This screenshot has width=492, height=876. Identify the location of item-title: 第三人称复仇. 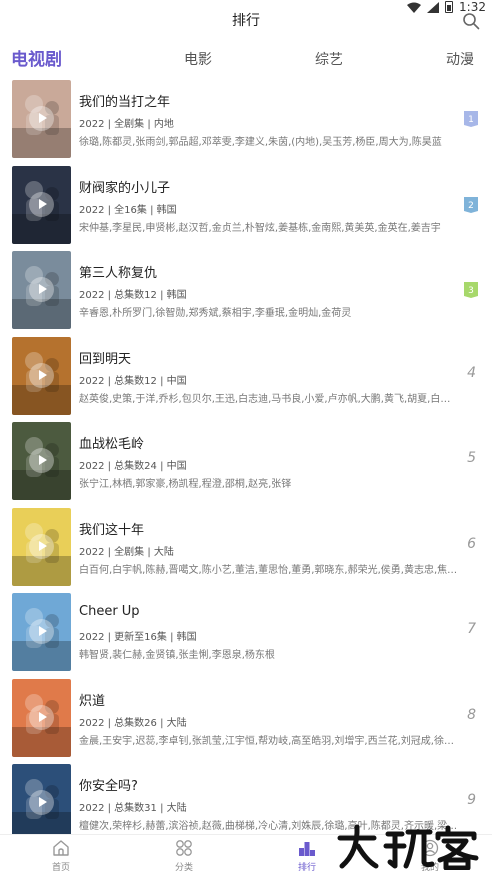
(118, 273).